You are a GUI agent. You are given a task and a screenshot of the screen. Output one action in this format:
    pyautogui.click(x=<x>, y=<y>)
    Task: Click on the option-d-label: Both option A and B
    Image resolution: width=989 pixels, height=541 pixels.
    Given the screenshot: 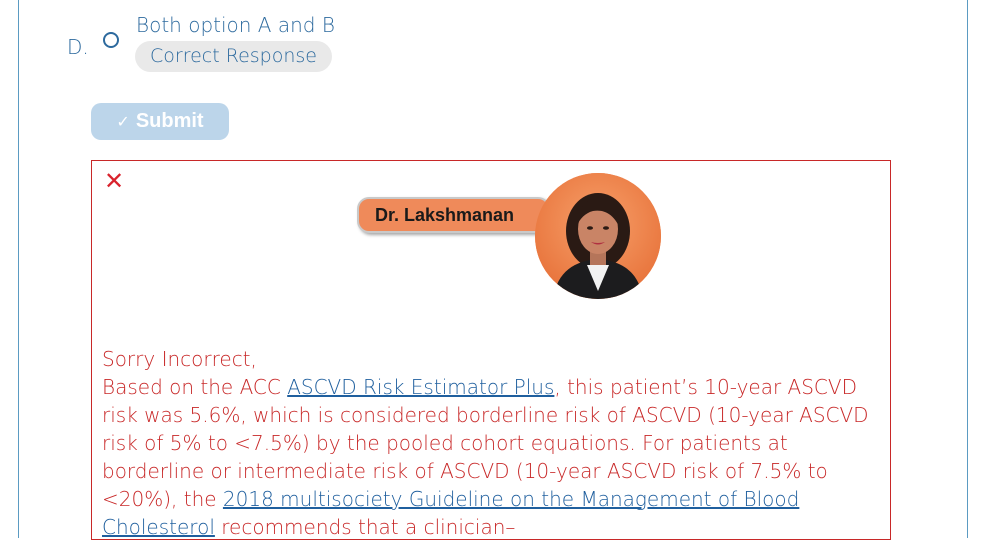 What is the action you would take?
    pyautogui.click(x=235, y=25)
    